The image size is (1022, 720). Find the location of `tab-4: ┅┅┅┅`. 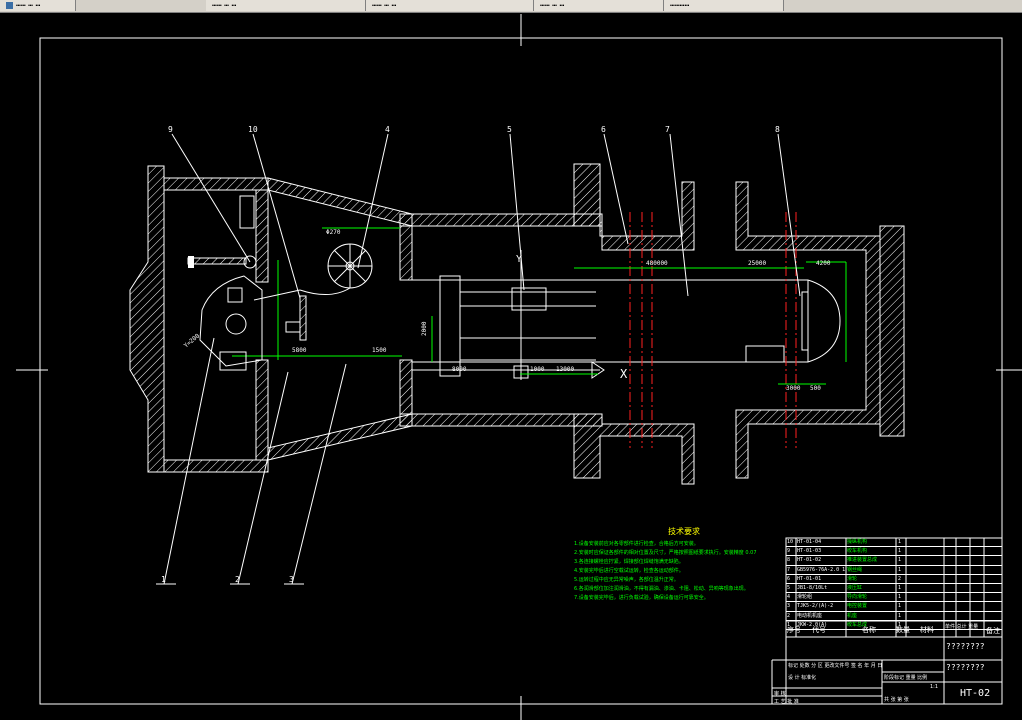

tab-4: ┅┅┅┅ is located at coordinates (724, 5).